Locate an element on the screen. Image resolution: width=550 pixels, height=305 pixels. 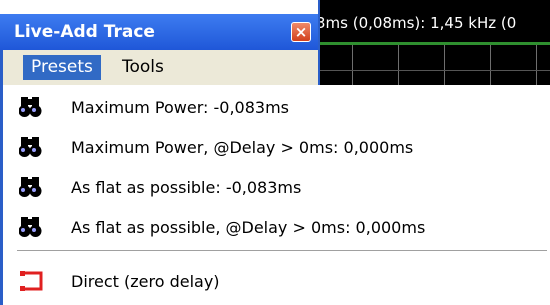
menu-presets: Presets is located at coordinates (62, 67).